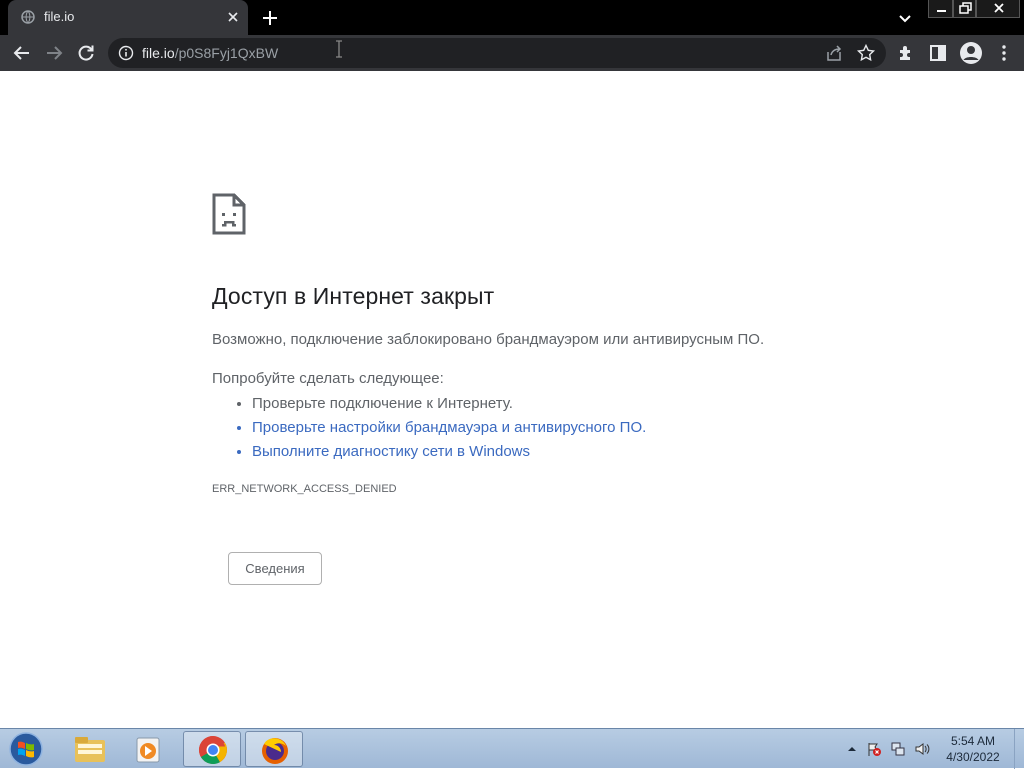 The height and width of the screenshot is (773, 1024). Describe the element at coordinates (86, 53) in the screenshot. I see `reload-icon` at that location.